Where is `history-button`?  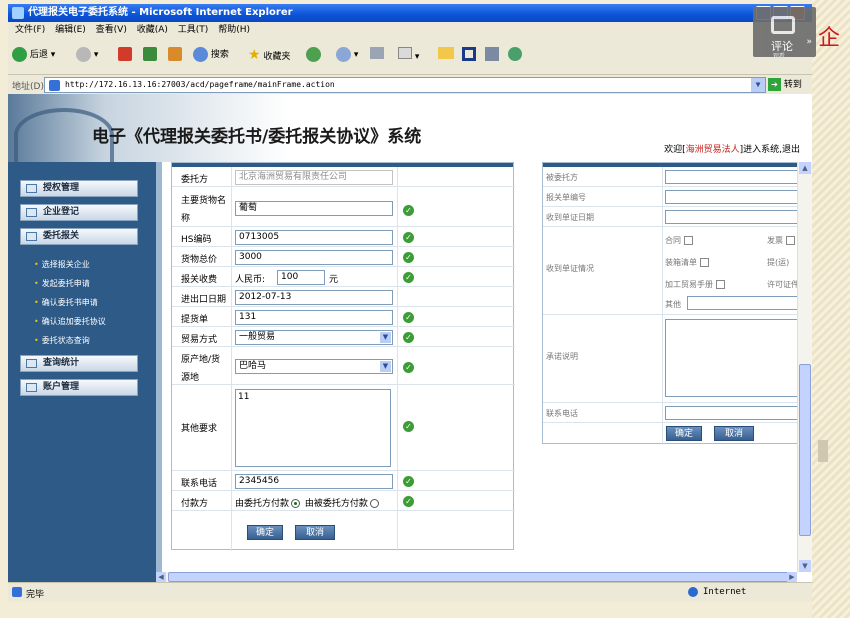
history-button is located at coordinates (313, 55).